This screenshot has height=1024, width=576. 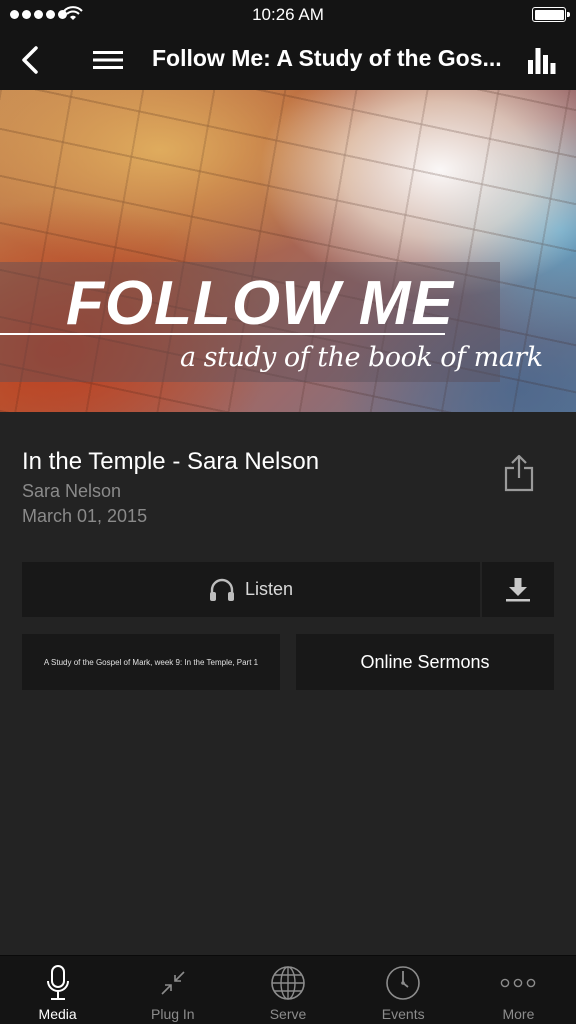 What do you see at coordinates (72, 491) in the screenshot?
I see `sermon-speaker: Sara Nelson` at bounding box center [72, 491].